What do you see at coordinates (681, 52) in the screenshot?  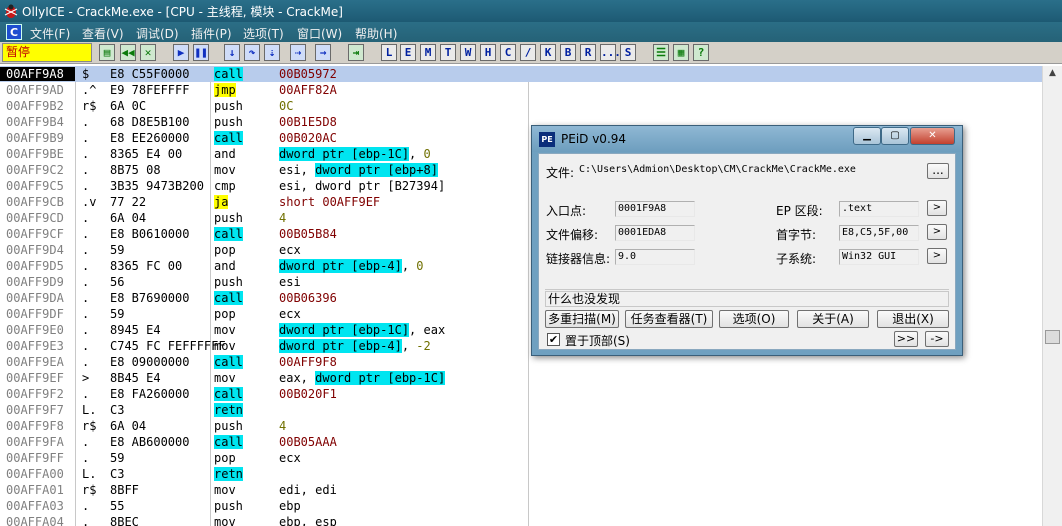 I see `options-grid-icon: ▦` at bounding box center [681, 52].